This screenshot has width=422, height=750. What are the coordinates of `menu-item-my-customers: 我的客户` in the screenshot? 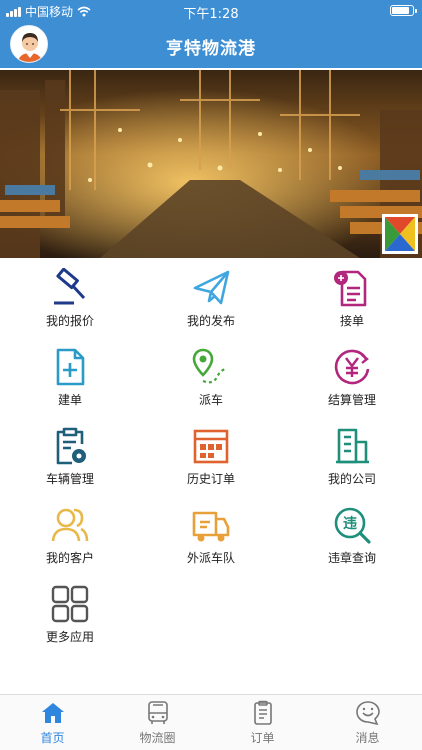 It's located at (70, 538).